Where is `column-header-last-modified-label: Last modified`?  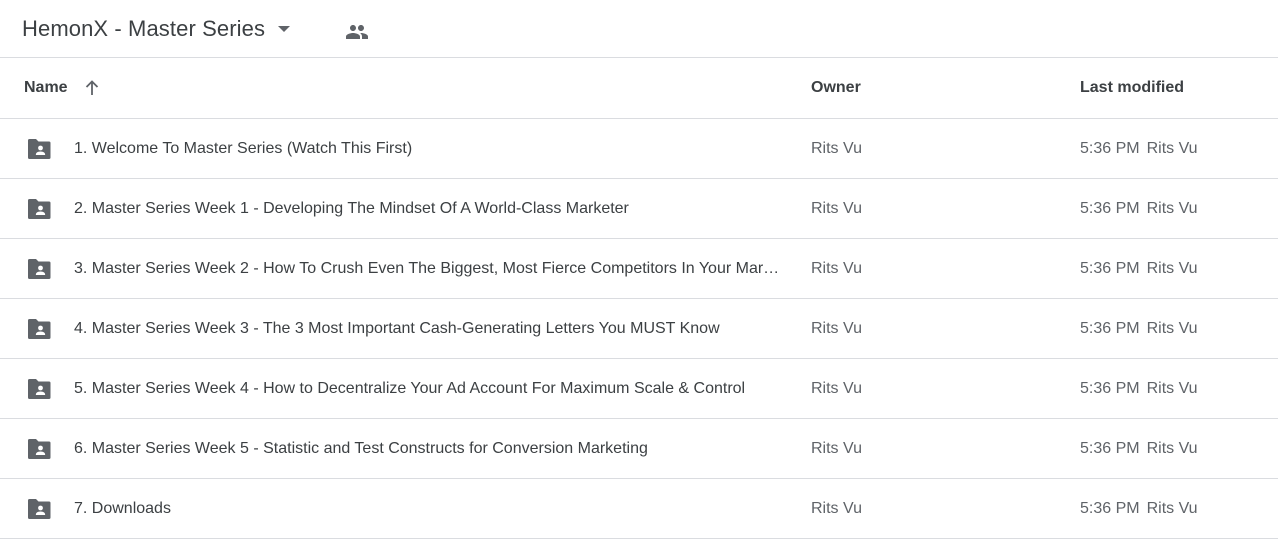 column-header-last-modified-label: Last modified is located at coordinates (1132, 87).